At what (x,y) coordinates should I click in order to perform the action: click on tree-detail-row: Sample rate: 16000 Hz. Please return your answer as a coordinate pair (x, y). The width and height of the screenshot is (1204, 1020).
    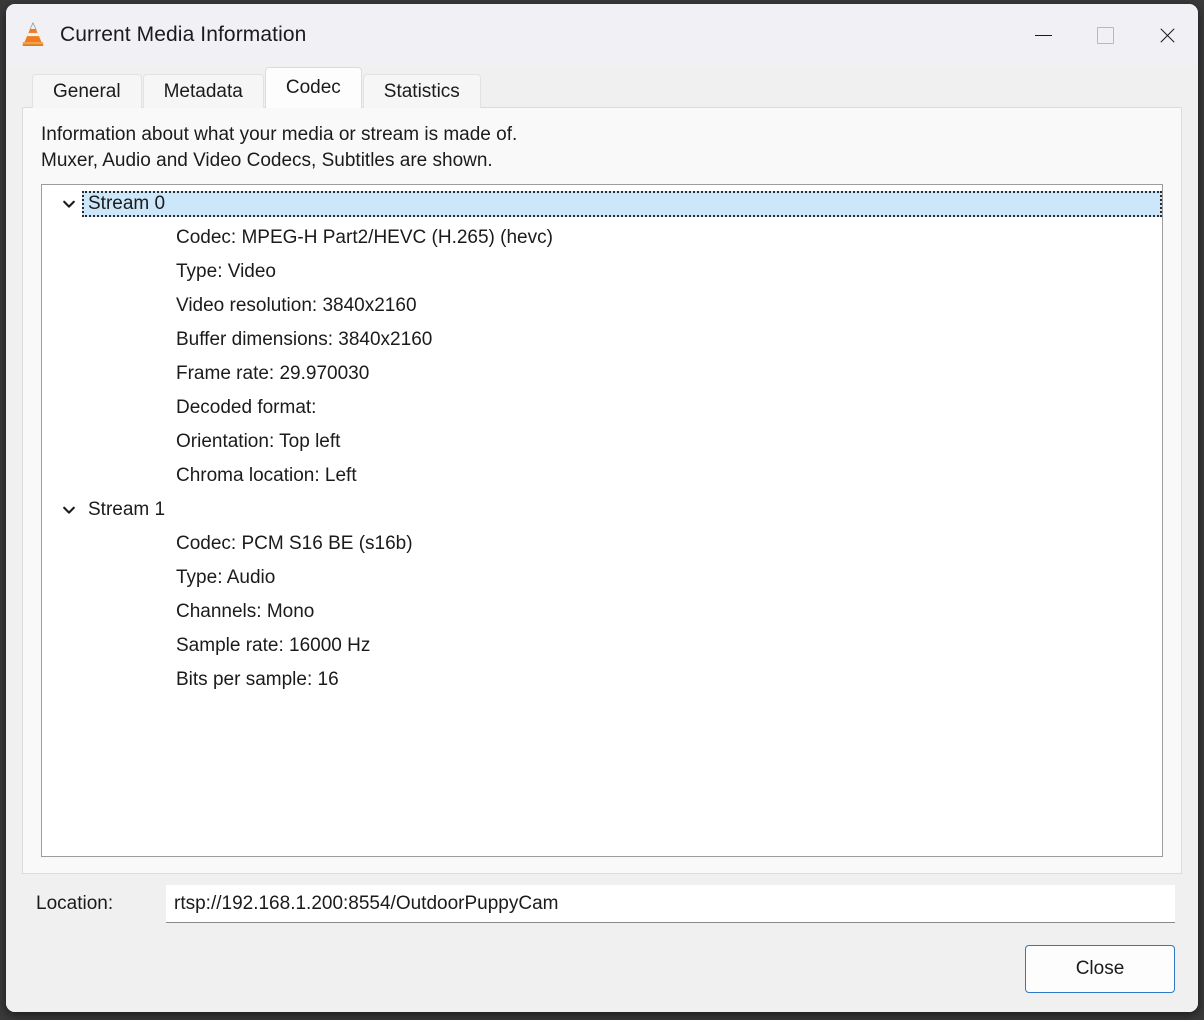
    Looking at the image, I should click on (273, 645).